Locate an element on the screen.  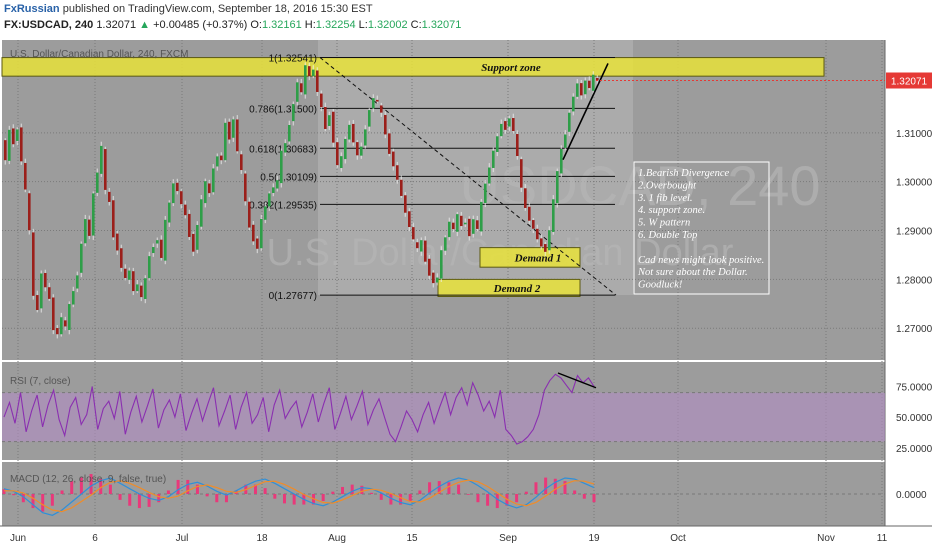
fib-label: 0.382(1.29535) is located at coordinates (283, 205).